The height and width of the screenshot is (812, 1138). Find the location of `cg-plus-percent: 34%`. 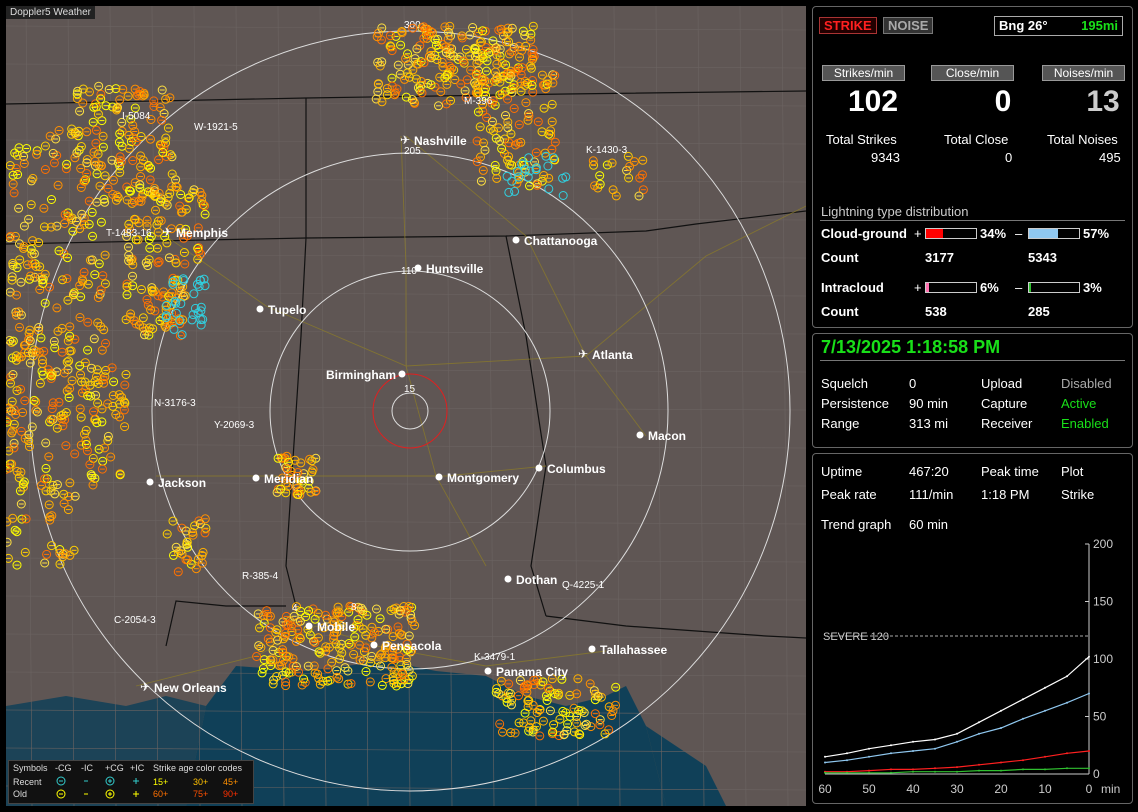

cg-plus-percent: 34% is located at coordinates (993, 233).